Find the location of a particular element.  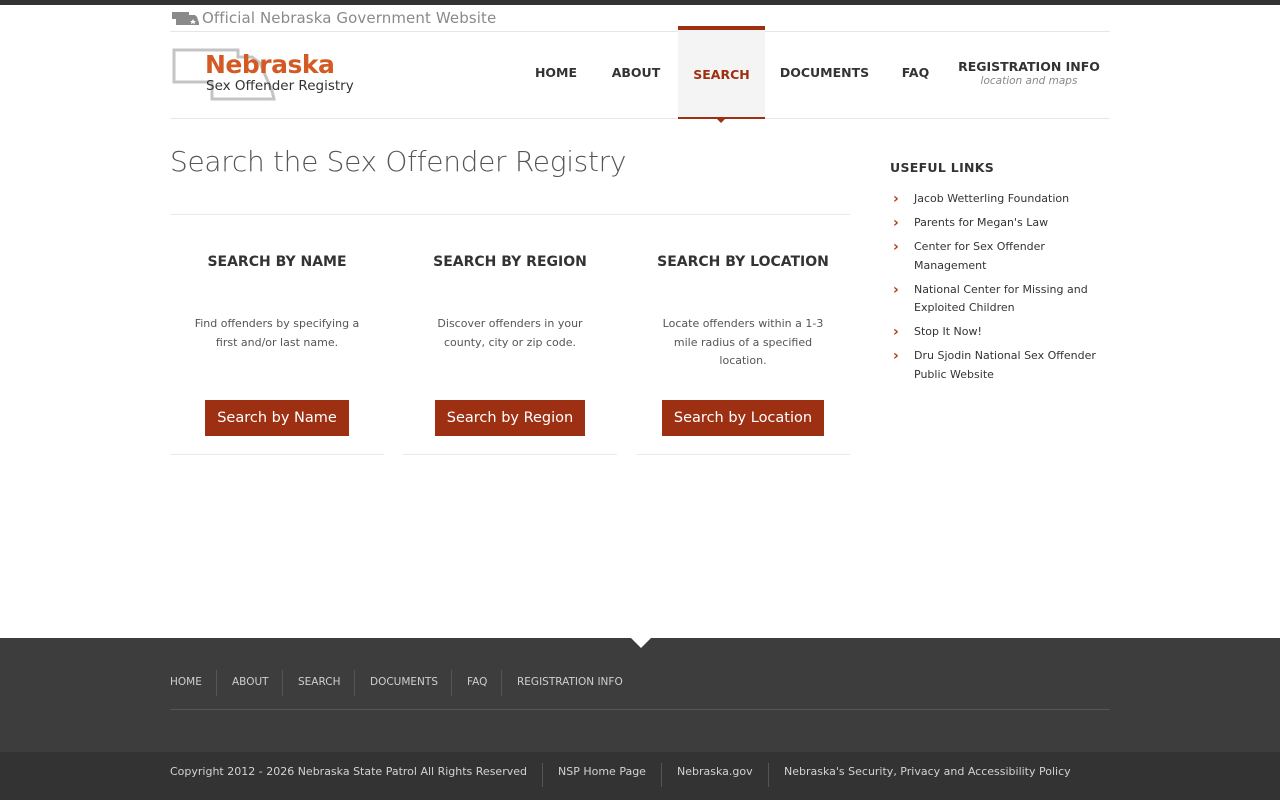

search-by-name-button: Search by Name is located at coordinates (277, 418).